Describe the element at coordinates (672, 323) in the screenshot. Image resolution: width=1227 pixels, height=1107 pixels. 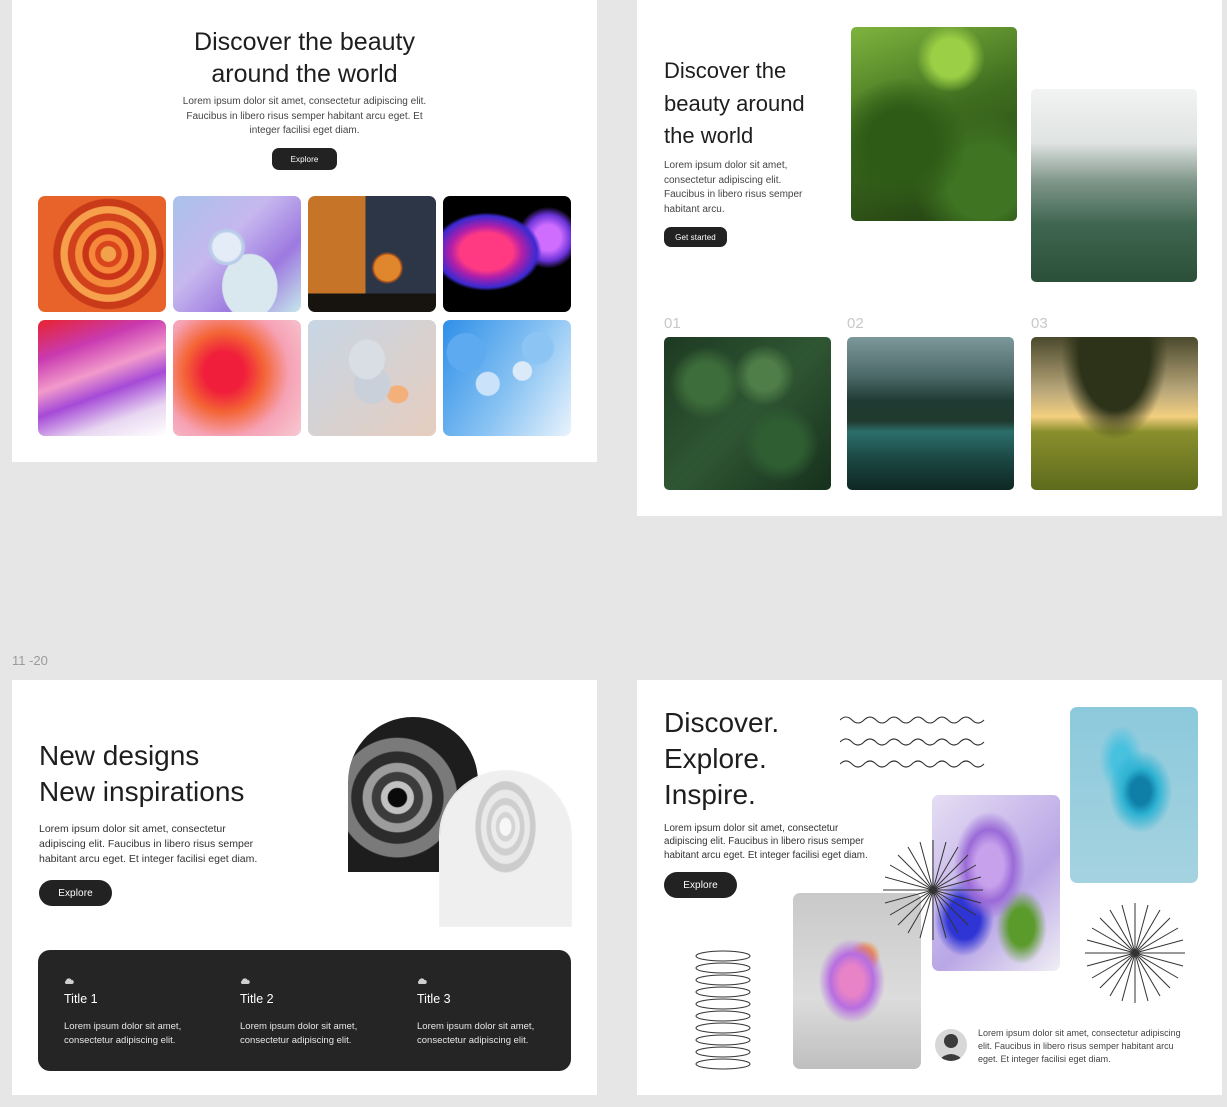
I see `number-01: 01` at that location.